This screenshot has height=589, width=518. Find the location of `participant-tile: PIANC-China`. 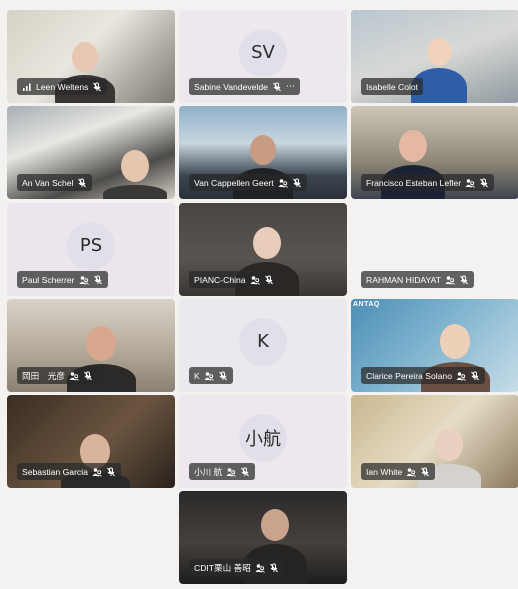

participant-tile: PIANC-China is located at coordinates (263, 249).